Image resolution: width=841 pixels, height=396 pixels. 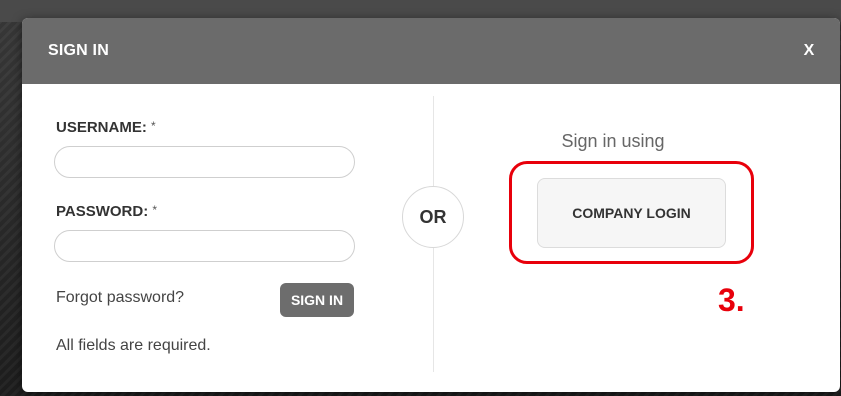 I want to click on or-separator: OR, so click(x=433, y=217).